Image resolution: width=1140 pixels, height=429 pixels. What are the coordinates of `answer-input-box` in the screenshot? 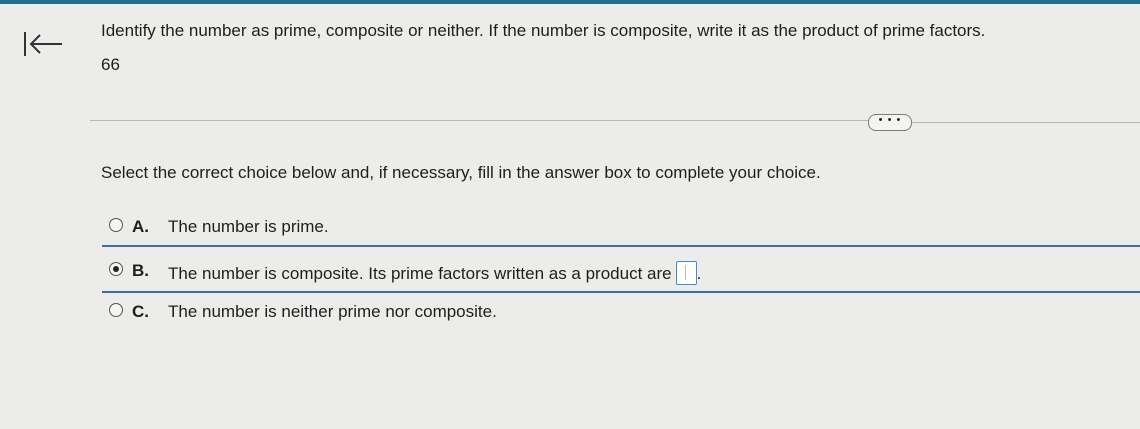 It's located at (686, 273).